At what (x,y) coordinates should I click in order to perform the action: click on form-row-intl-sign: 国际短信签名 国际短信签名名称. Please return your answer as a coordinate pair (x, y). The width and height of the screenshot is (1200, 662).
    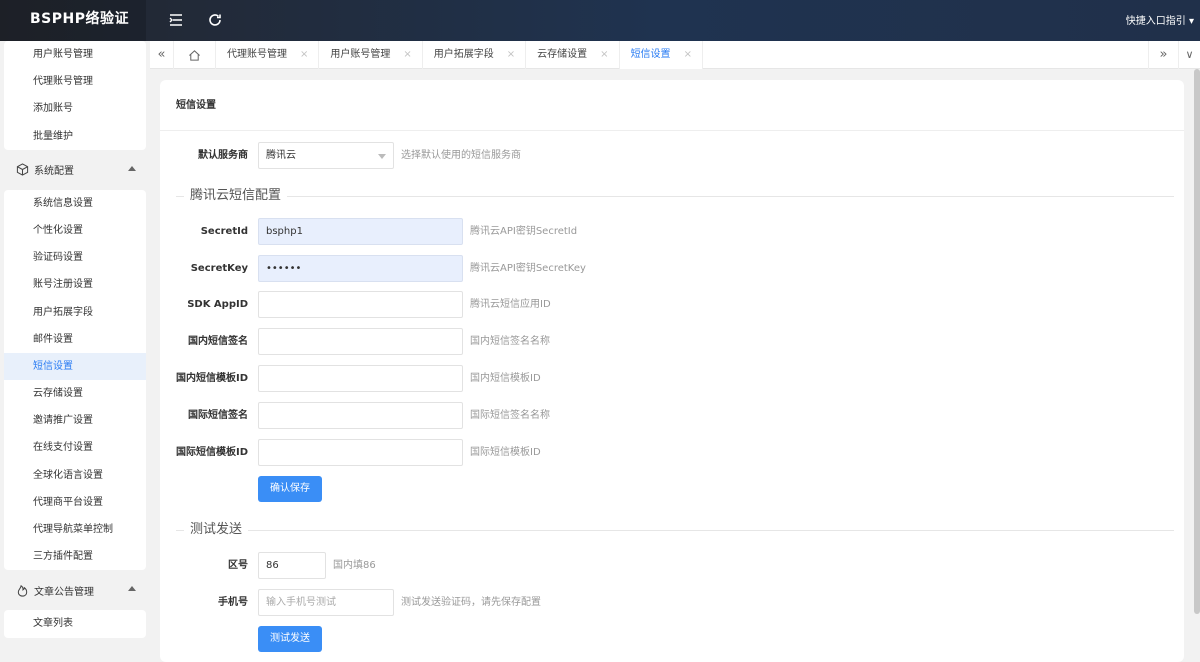
    Looking at the image, I should click on (672, 415).